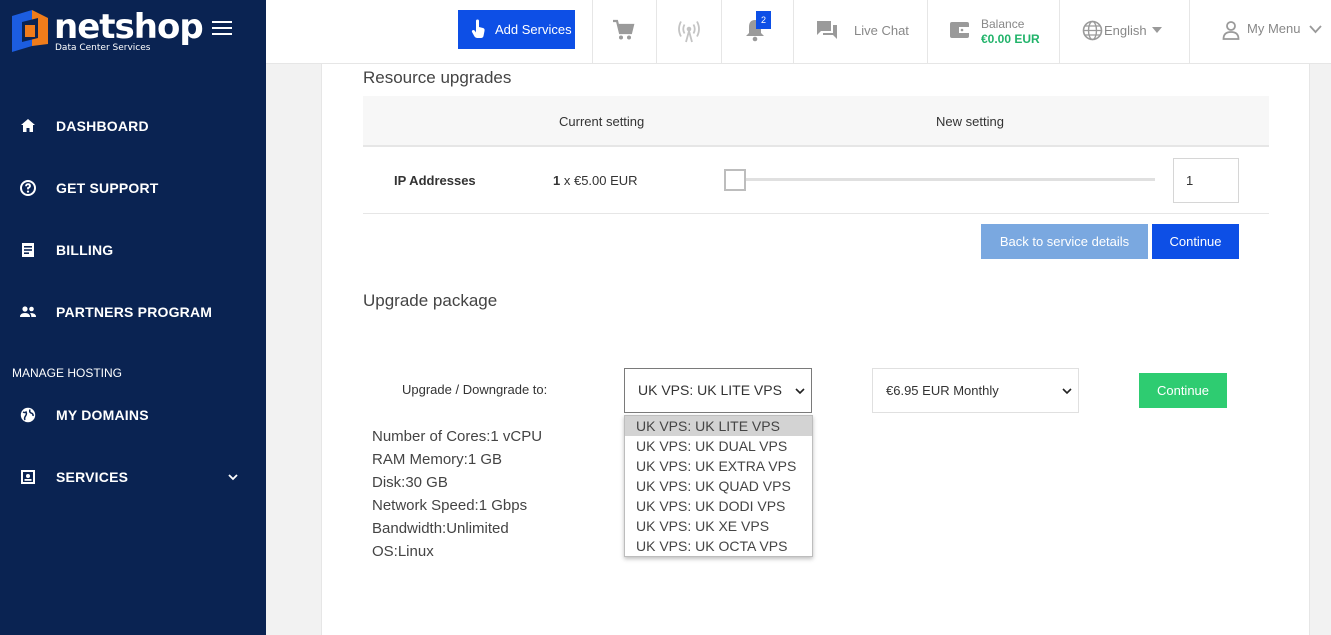  I want to click on services-icon, so click(28, 477).